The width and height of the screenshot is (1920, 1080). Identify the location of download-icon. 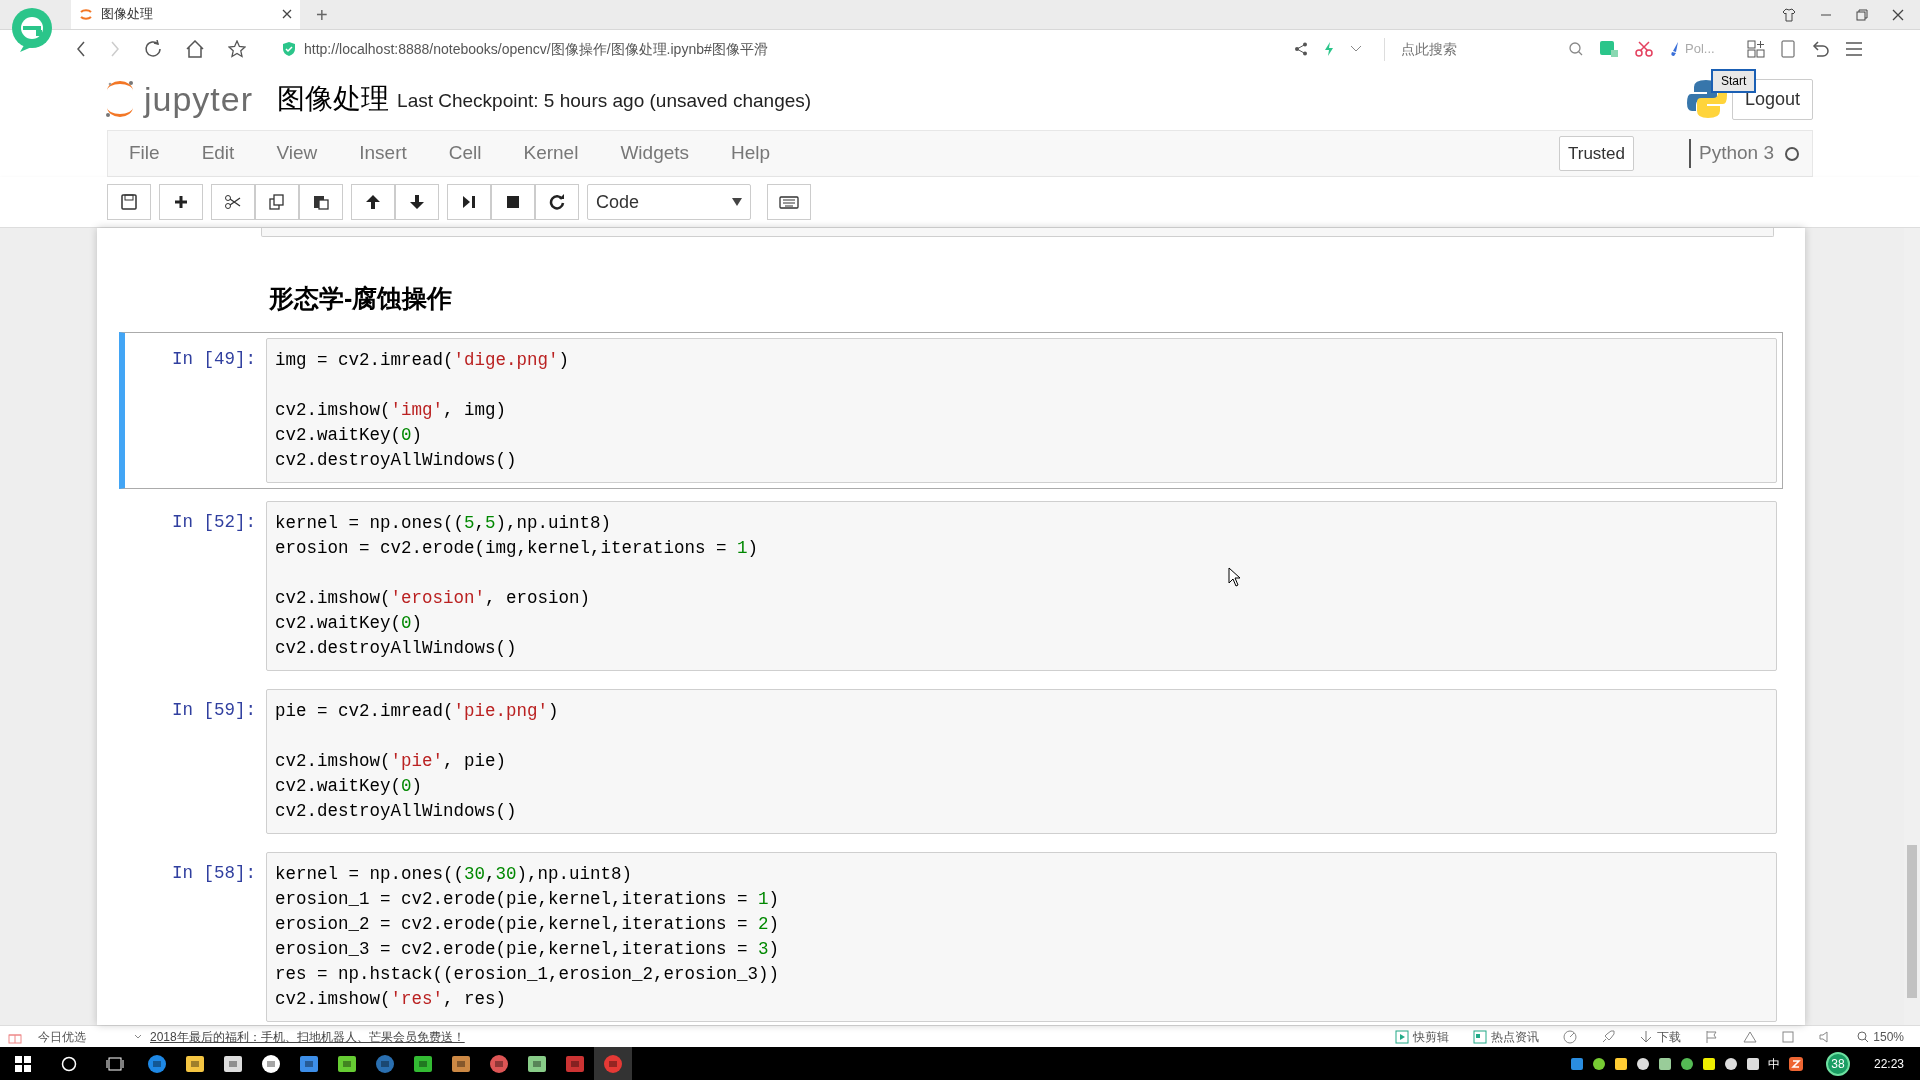
(1646, 1036).